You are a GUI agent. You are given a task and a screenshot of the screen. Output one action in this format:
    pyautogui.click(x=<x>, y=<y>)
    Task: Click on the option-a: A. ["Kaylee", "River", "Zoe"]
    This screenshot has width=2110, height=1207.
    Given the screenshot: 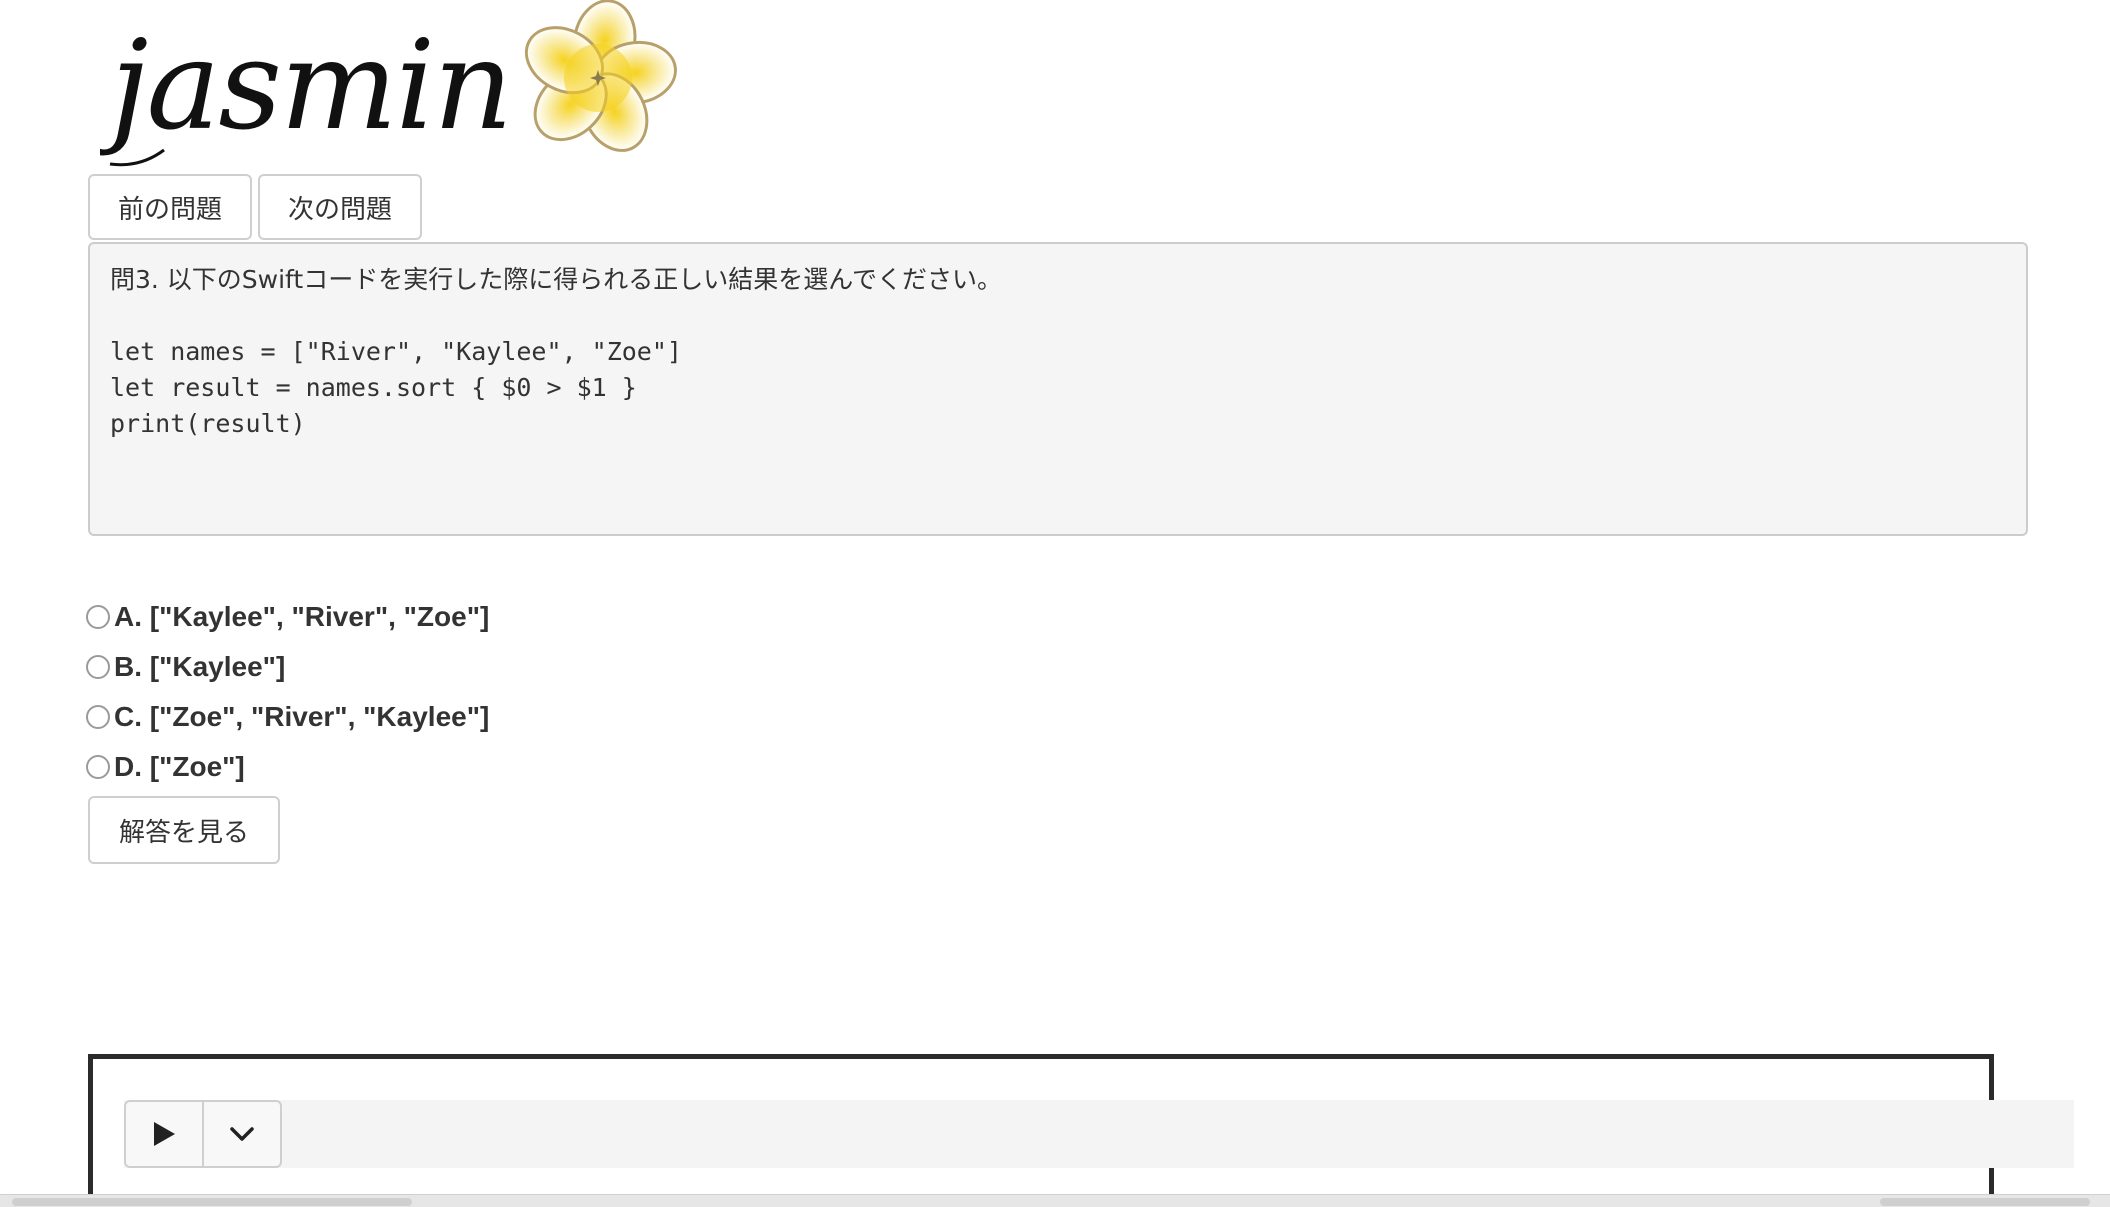 What is the action you would take?
    pyautogui.click(x=287, y=617)
    